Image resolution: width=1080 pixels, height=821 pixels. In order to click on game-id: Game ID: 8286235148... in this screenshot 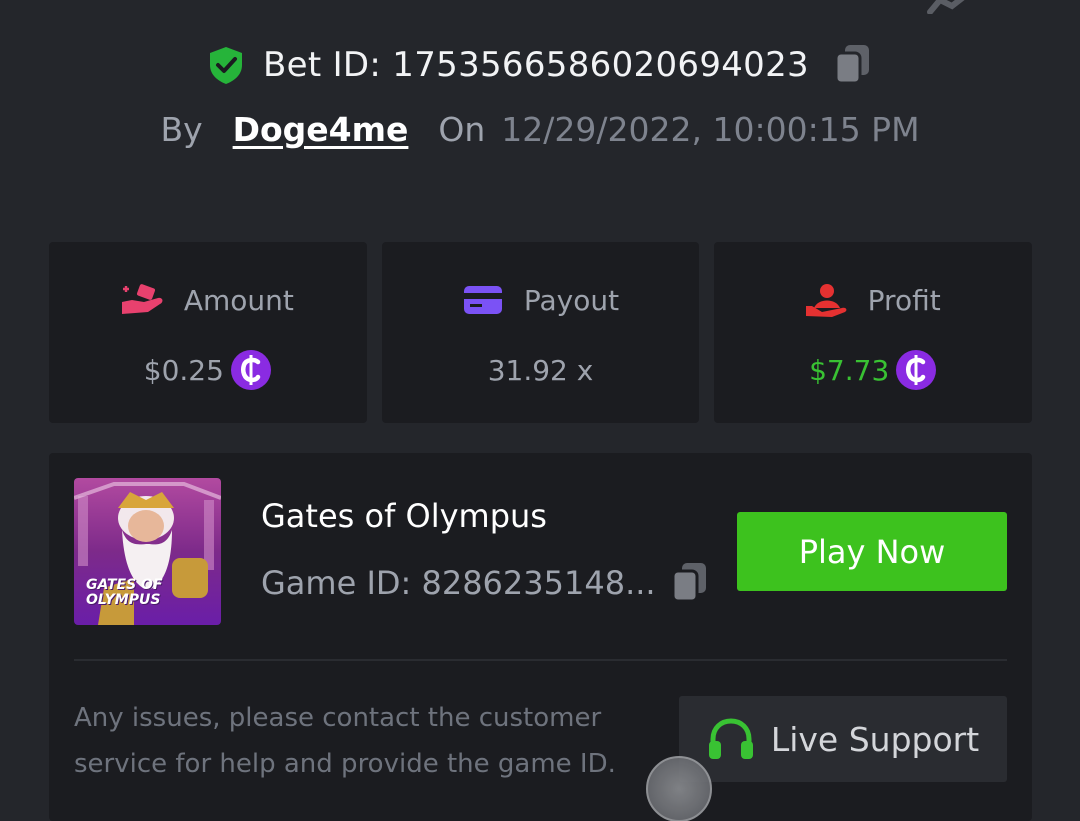, I will do `click(458, 583)`.